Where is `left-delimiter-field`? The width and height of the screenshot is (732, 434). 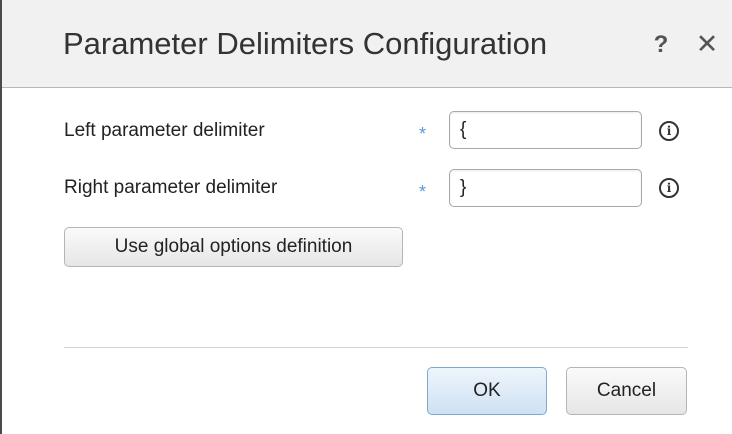
left-delimiter-field is located at coordinates (545, 130).